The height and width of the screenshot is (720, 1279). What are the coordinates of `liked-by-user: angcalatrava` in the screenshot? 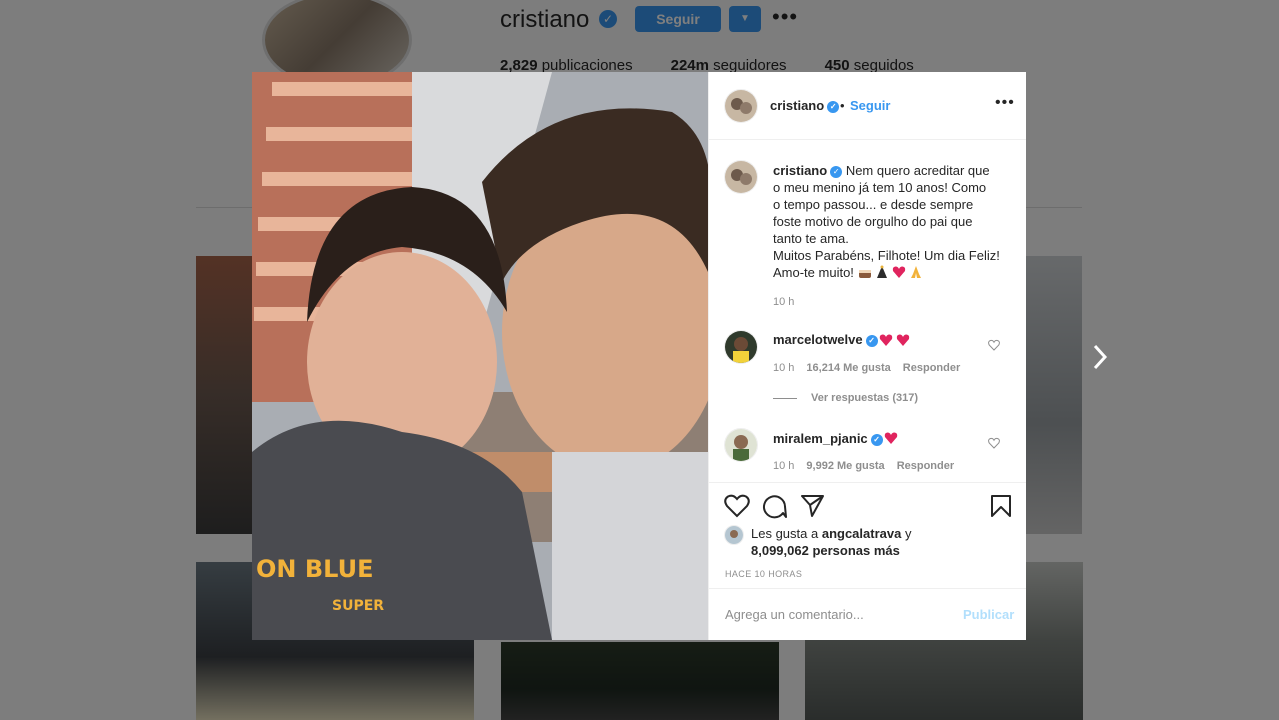 It's located at (862, 533).